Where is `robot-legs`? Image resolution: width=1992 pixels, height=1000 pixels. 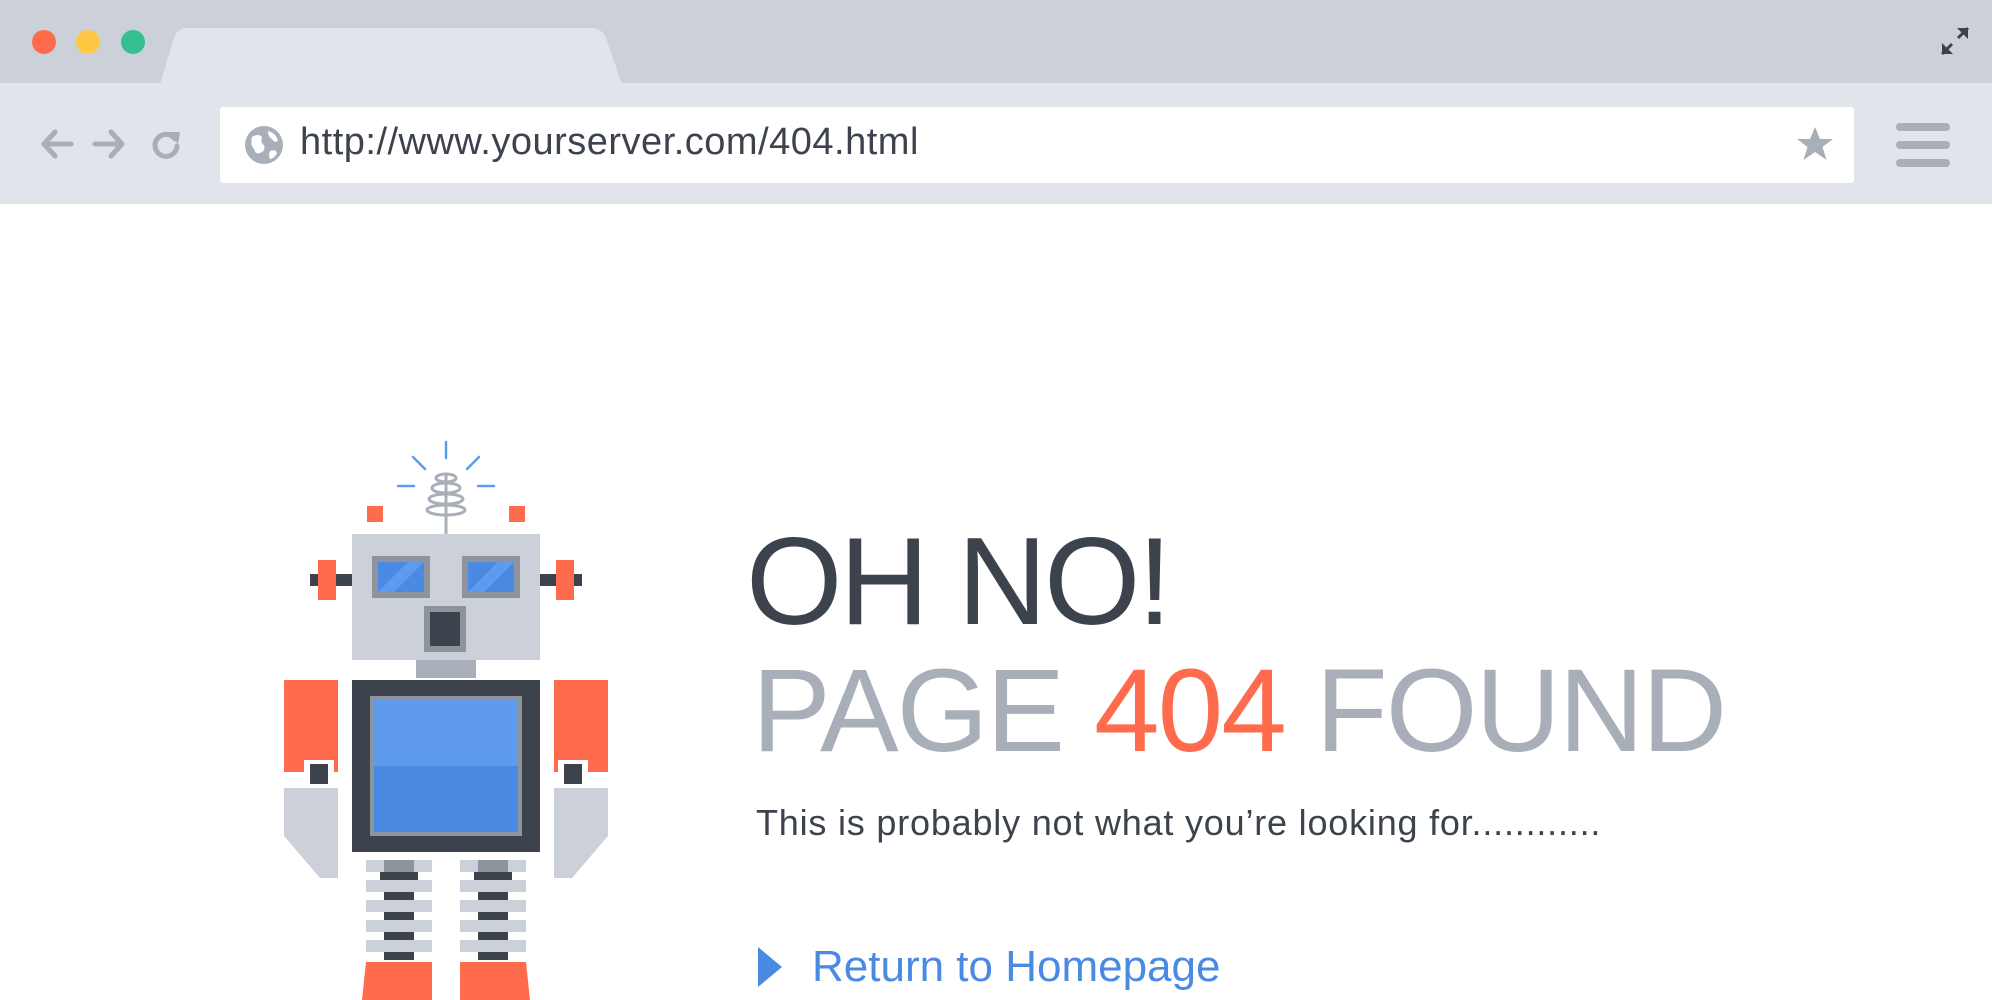
robot-legs is located at coordinates (446, 910).